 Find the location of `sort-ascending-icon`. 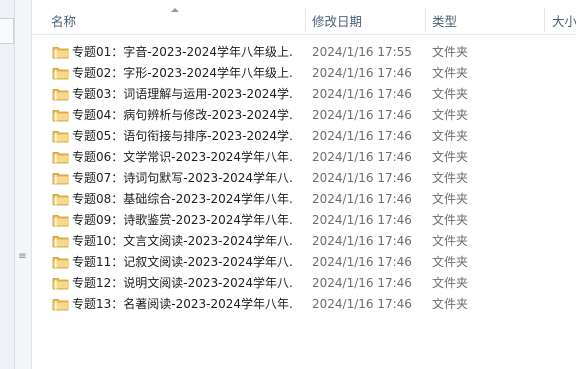

sort-ascending-icon is located at coordinates (175, 10).